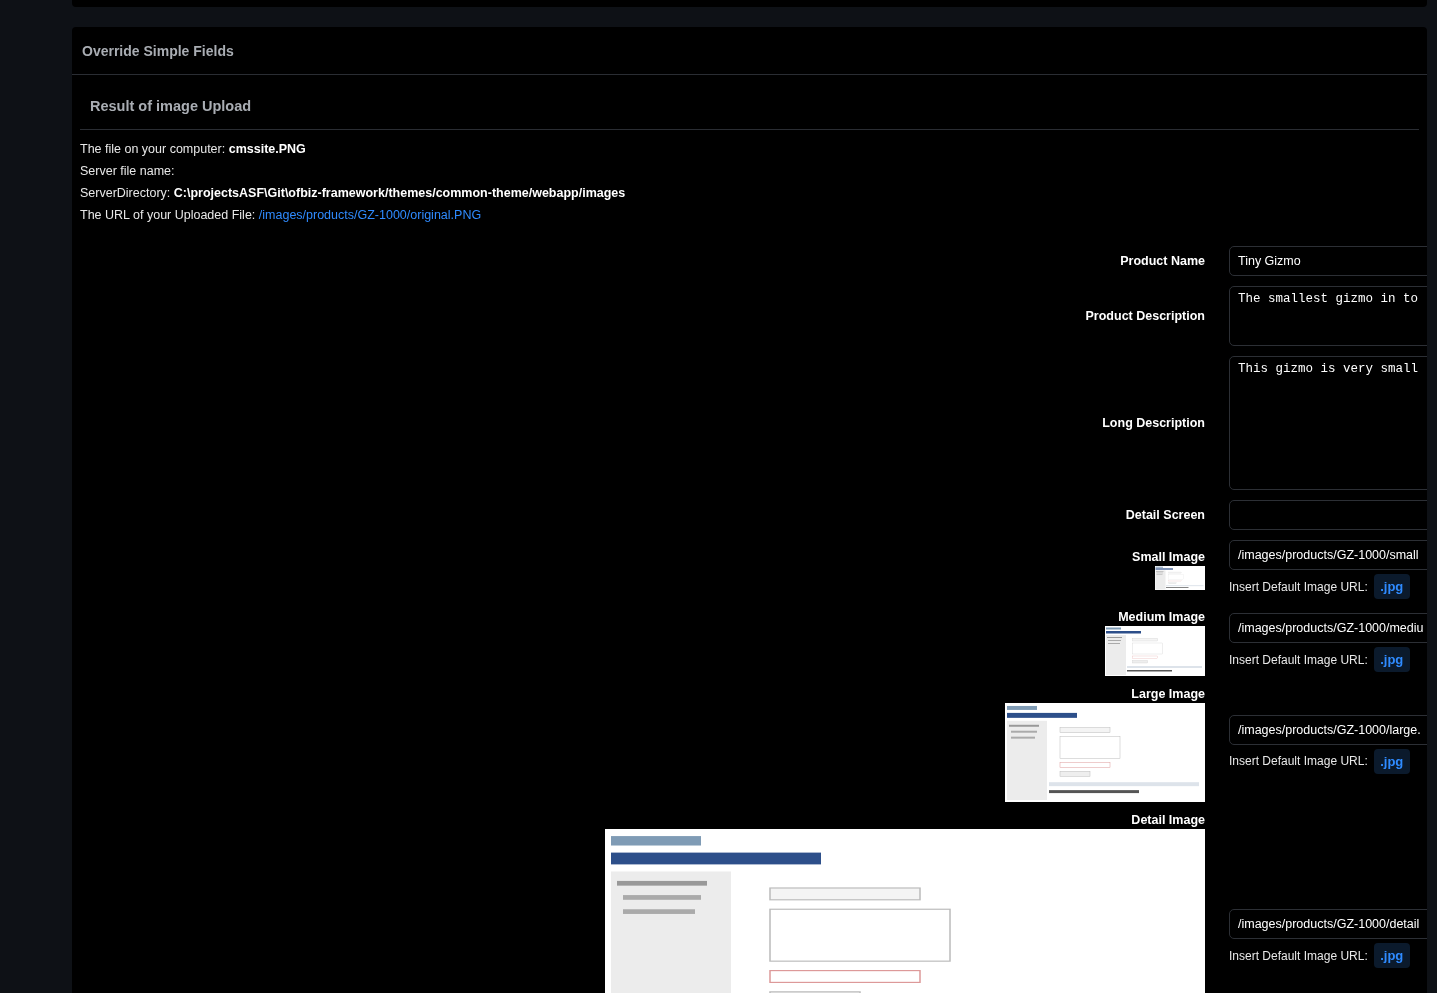 The width and height of the screenshot is (1437, 993). Describe the element at coordinates (1165, 515) in the screenshot. I see `field-label: Detail Screen` at that location.